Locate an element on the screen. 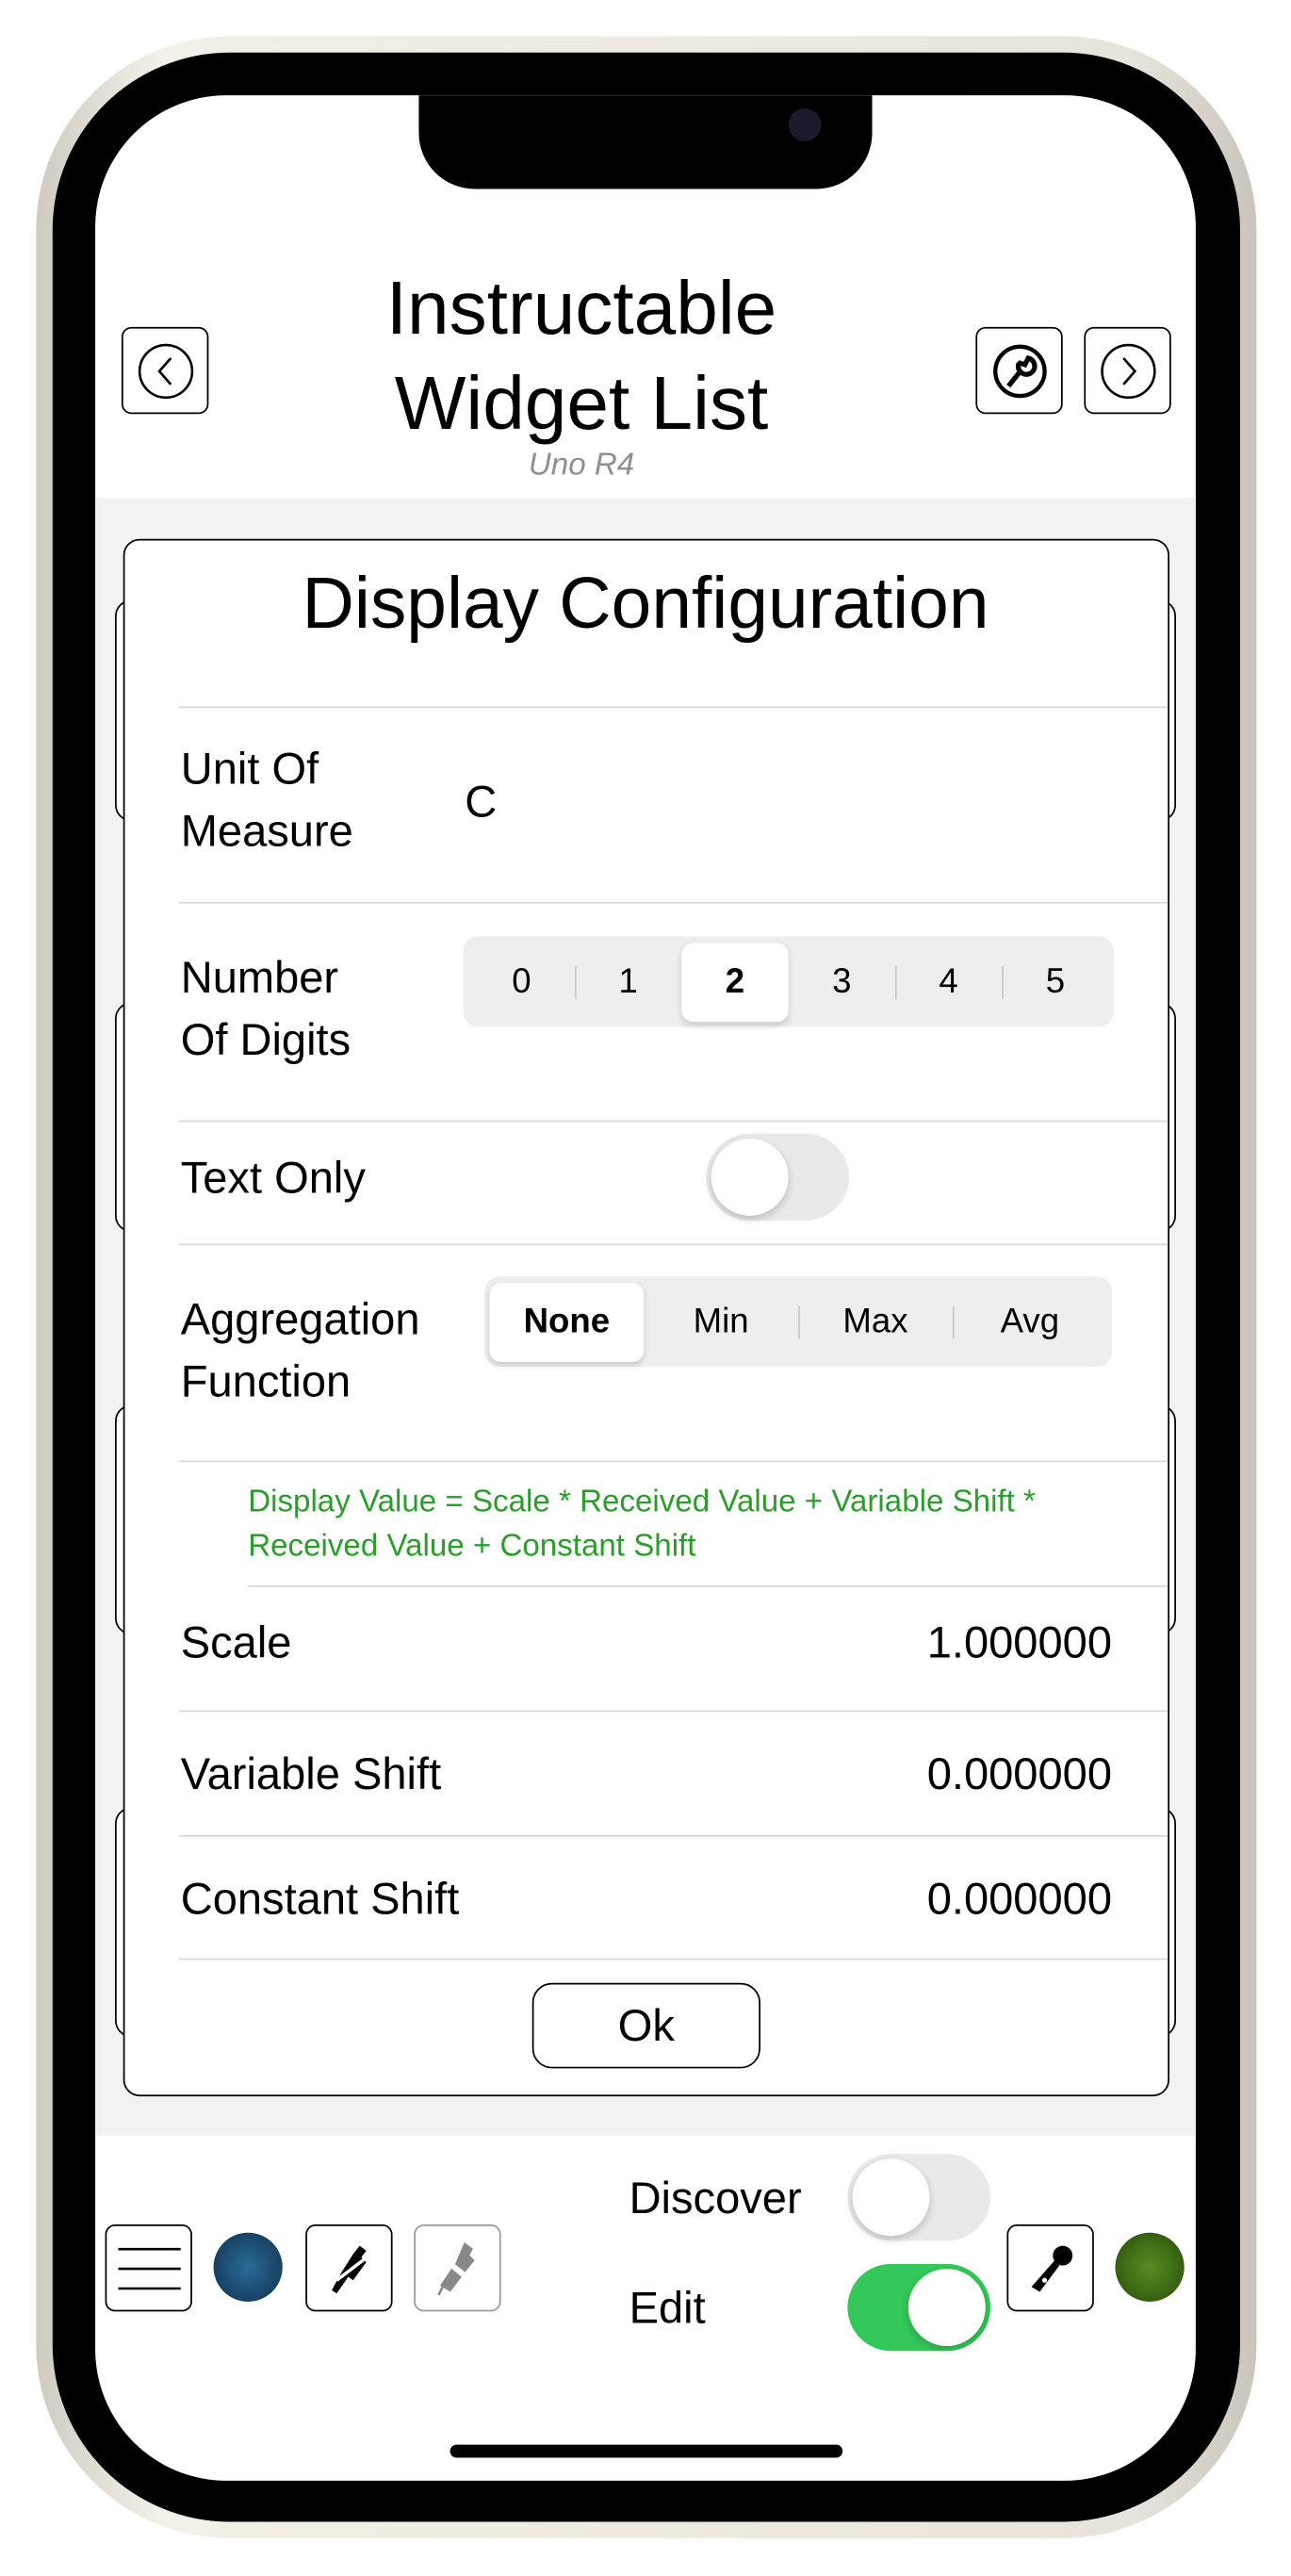 The image size is (1291, 2576). connect-button is located at coordinates (349, 2268).